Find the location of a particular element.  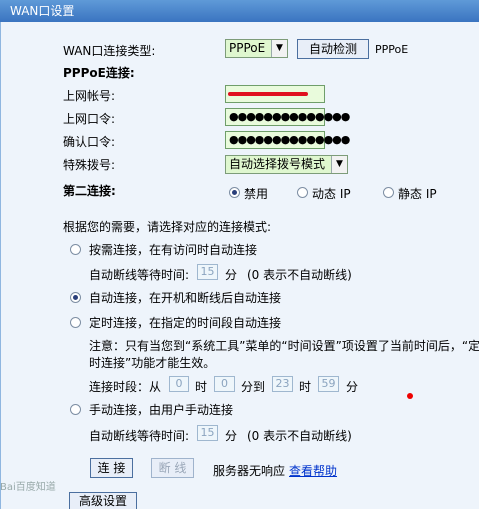

password-input: ●●●●●●●●●●●●●● is located at coordinates (287, 117).